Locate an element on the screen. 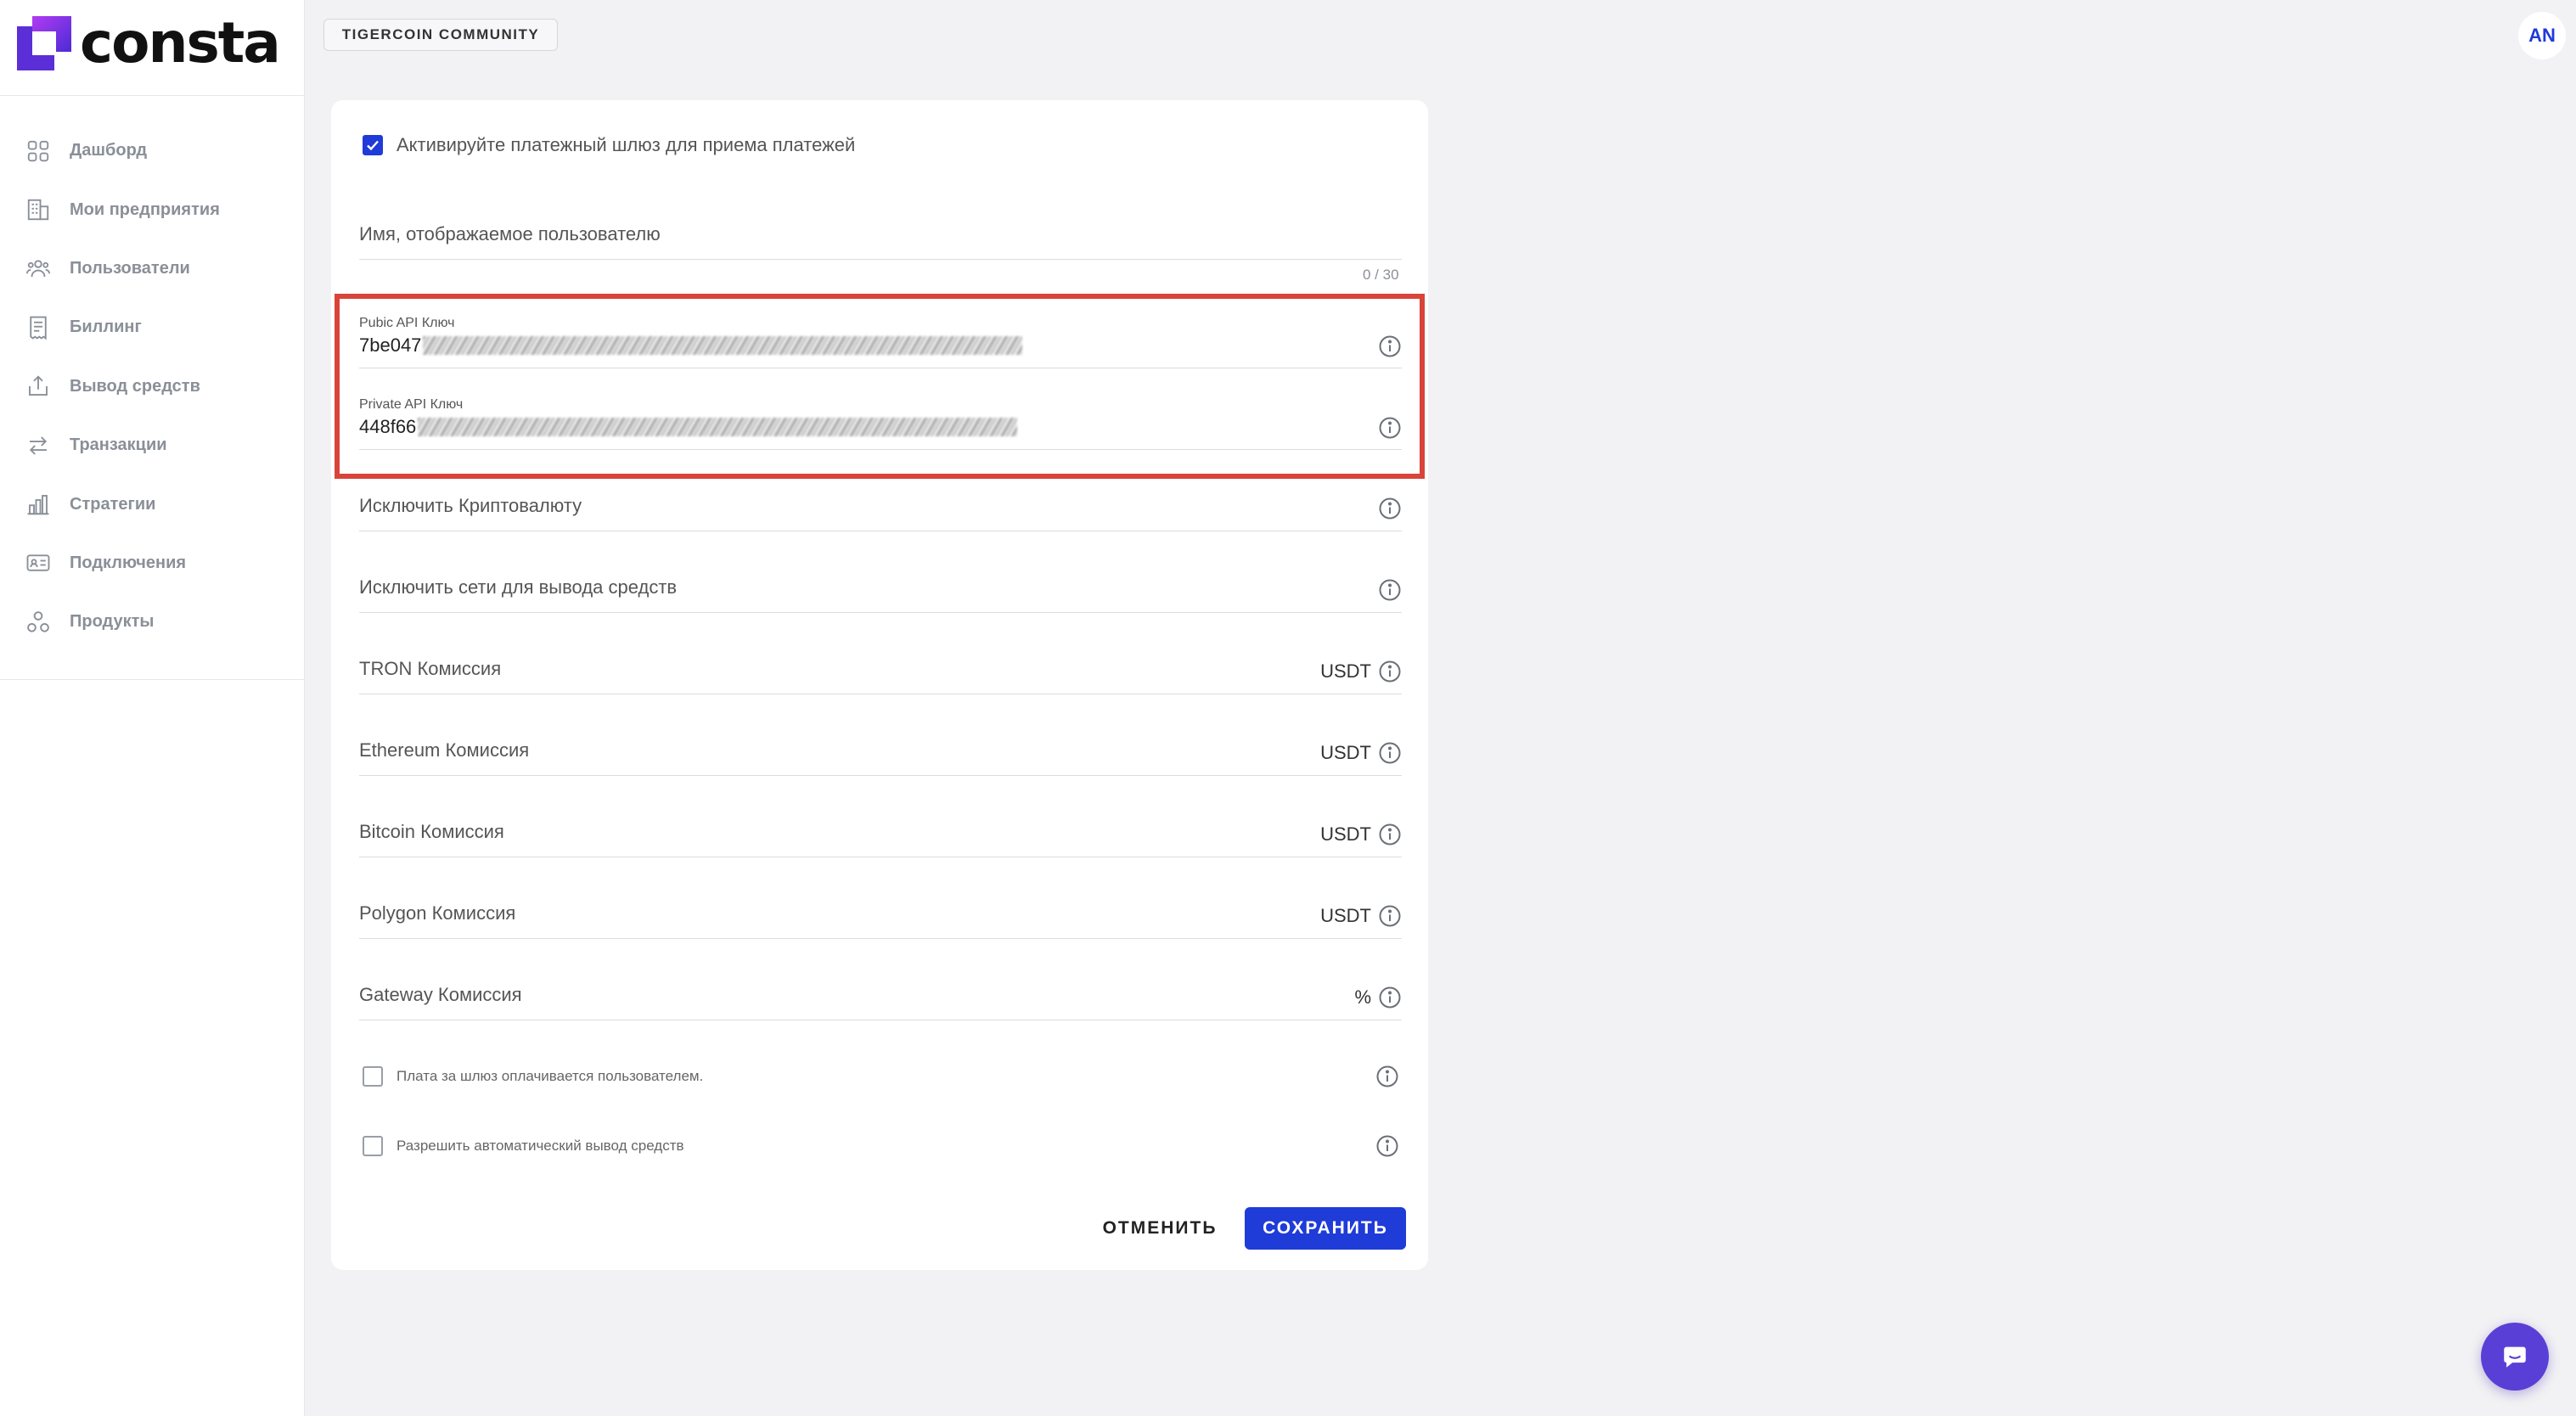 The height and width of the screenshot is (1416, 2576). exclude-crypto-select: Исключить Криптовалюту is located at coordinates (880, 505).